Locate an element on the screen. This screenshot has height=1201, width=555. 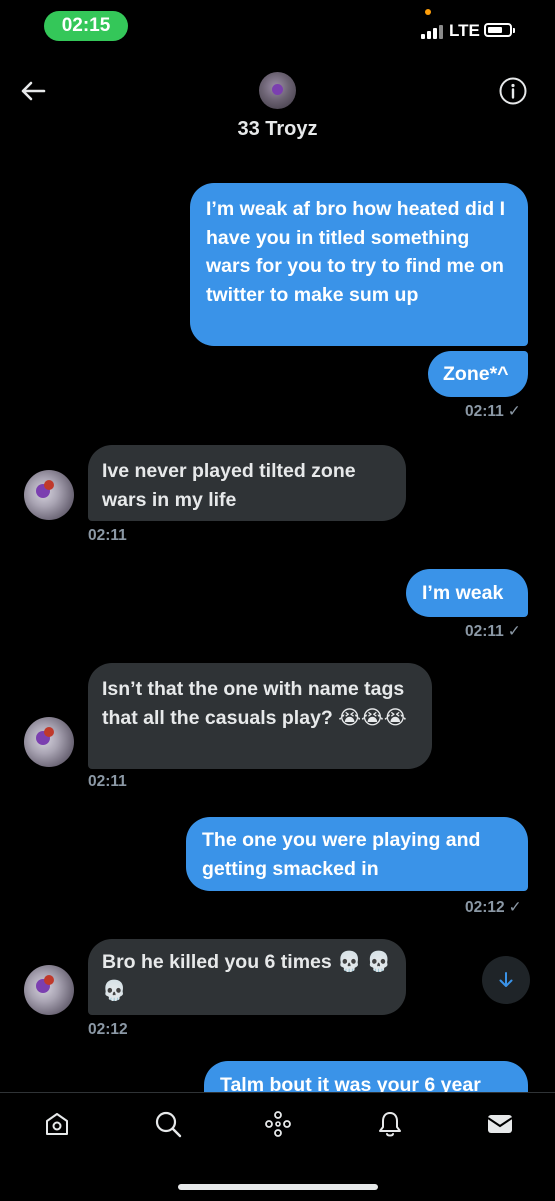
home-indicator is located at coordinates (278, 1187).